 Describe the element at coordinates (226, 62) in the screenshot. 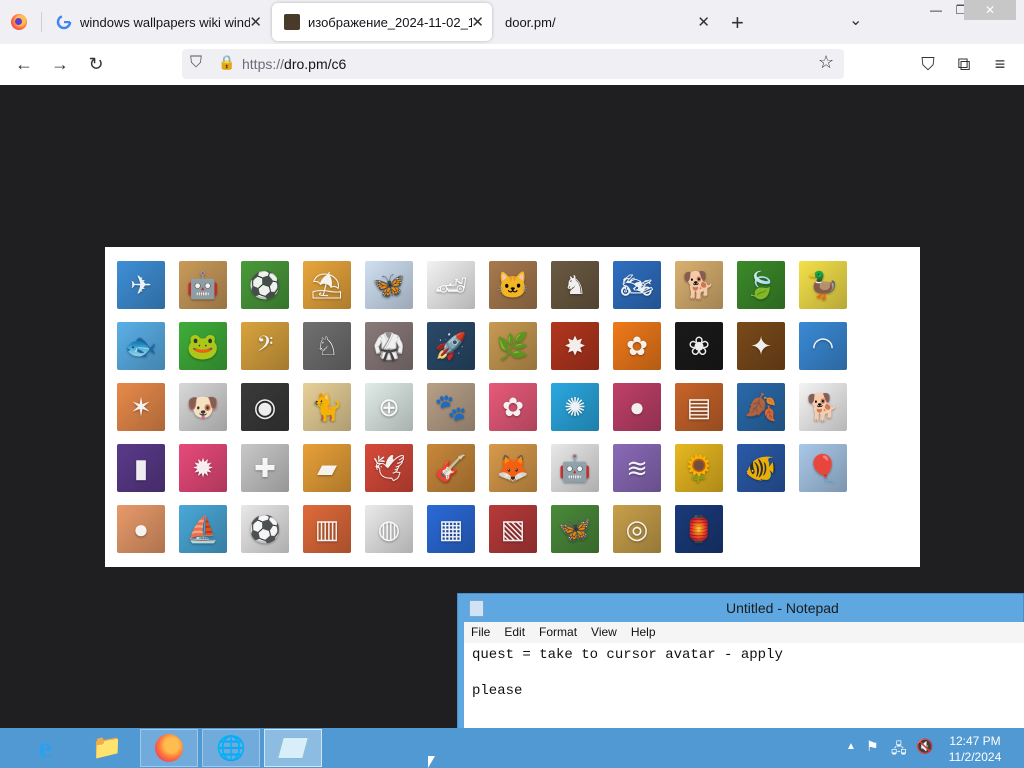

I see `lock-icon: 🔒` at that location.